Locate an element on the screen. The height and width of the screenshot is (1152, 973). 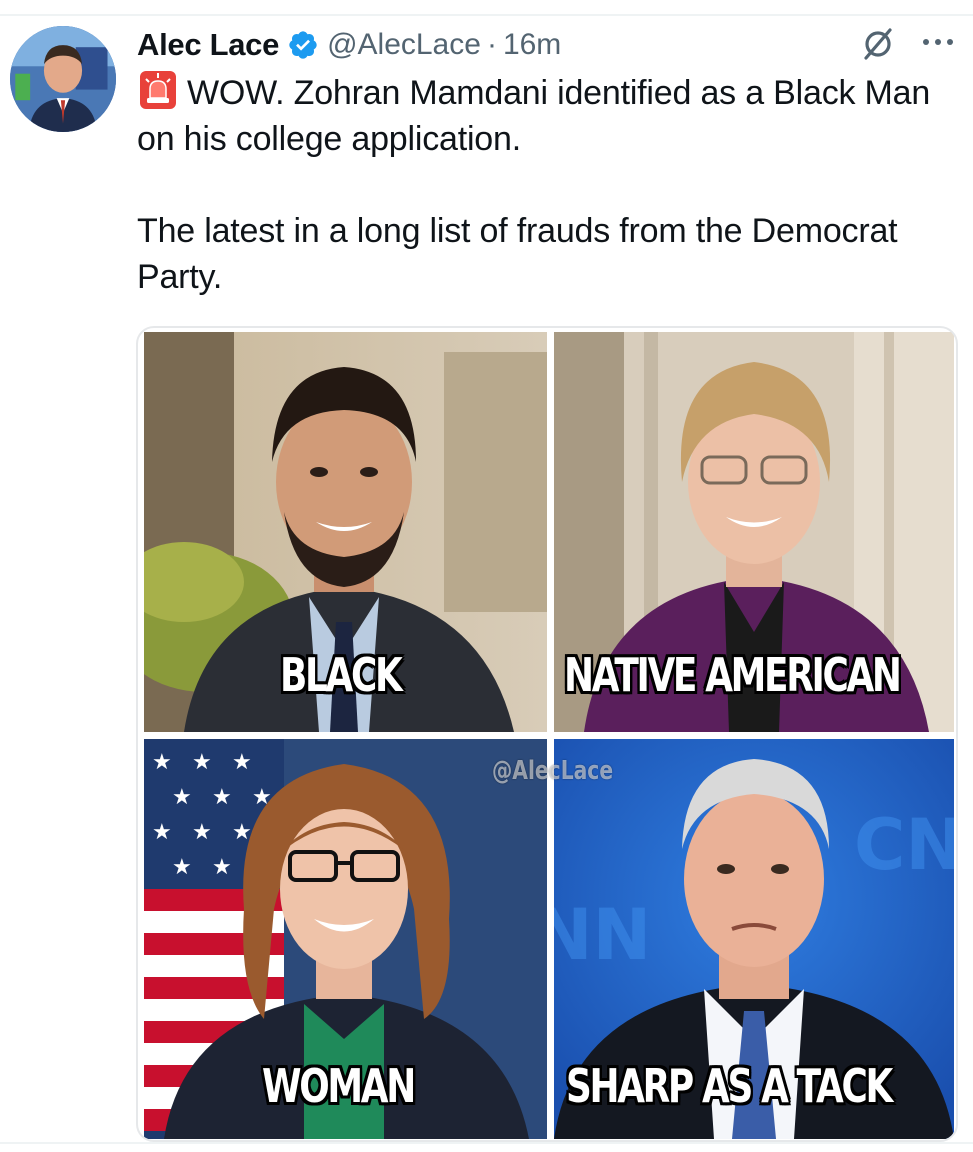
tweet-header: Alec Lace @AlecLace · 16m is located at coordinates (349, 45).